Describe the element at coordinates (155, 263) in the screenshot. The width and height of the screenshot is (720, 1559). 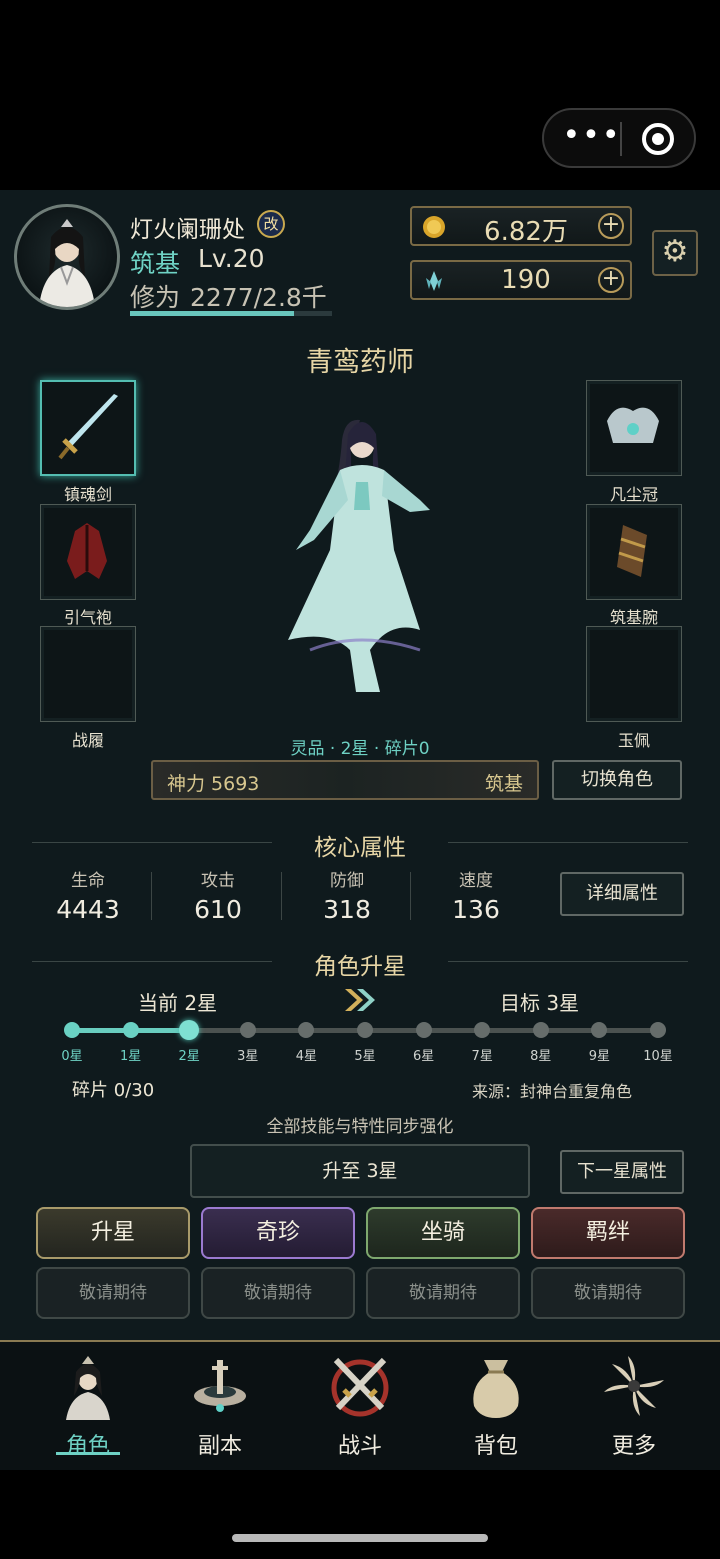
I see `realm-label: 筑基` at that location.